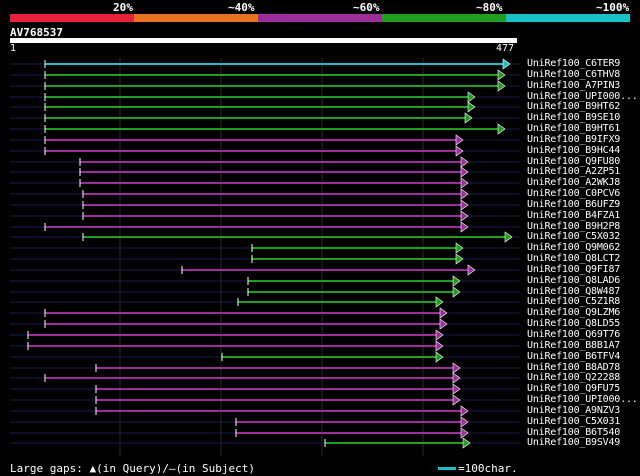 The image size is (640, 476). I want to click on gaps-legend: Large gaps: ▲(in Query)/—(in Subject), so click(133, 468).